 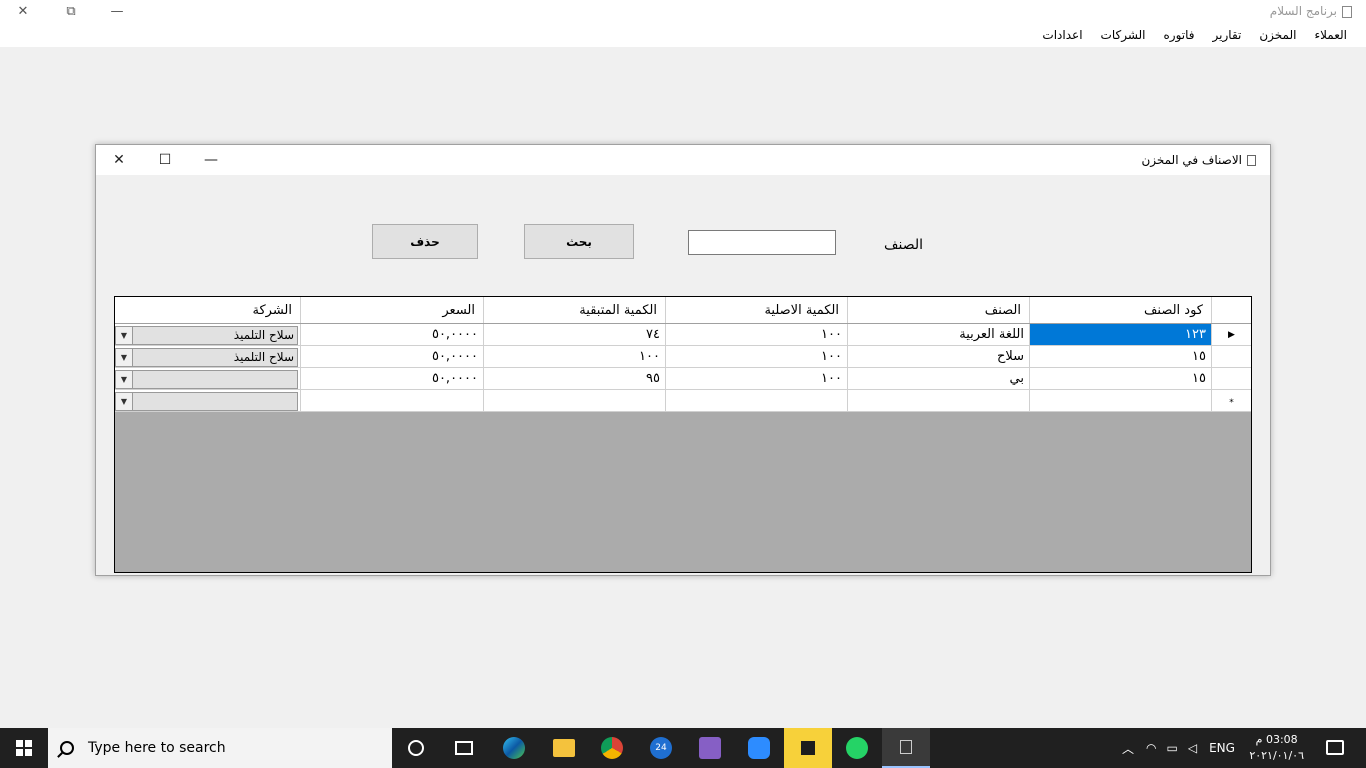 I want to click on taskbar-search: Type here to search, so click(x=220, y=748).